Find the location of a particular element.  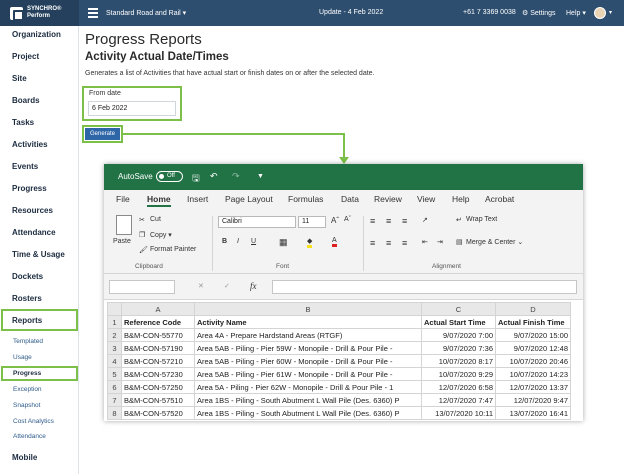

name-box is located at coordinates (142, 287).